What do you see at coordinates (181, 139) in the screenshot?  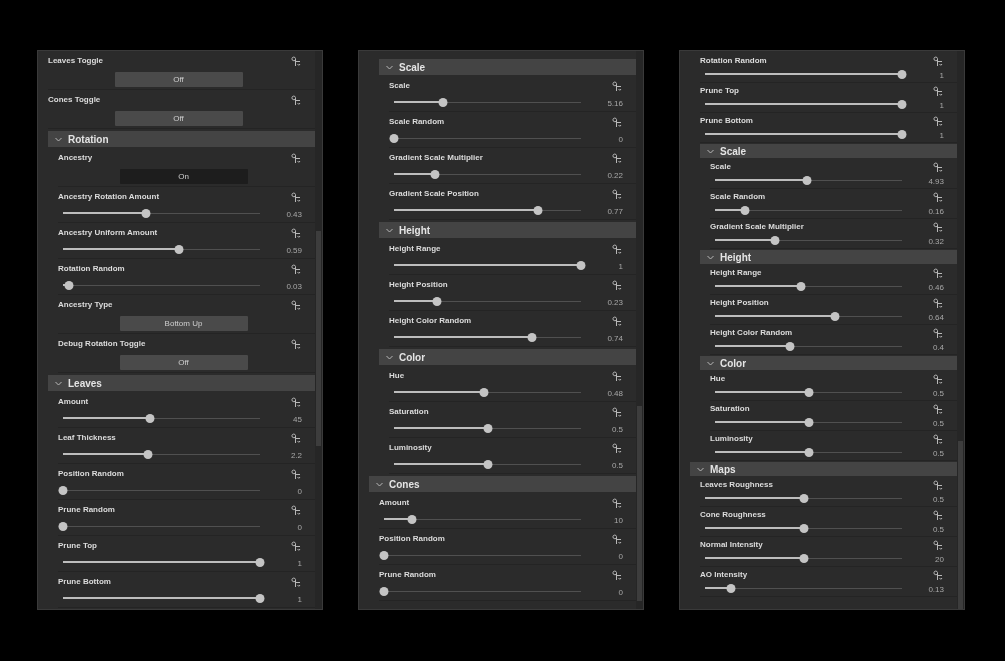 I see `section-header: Rotation` at bounding box center [181, 139].